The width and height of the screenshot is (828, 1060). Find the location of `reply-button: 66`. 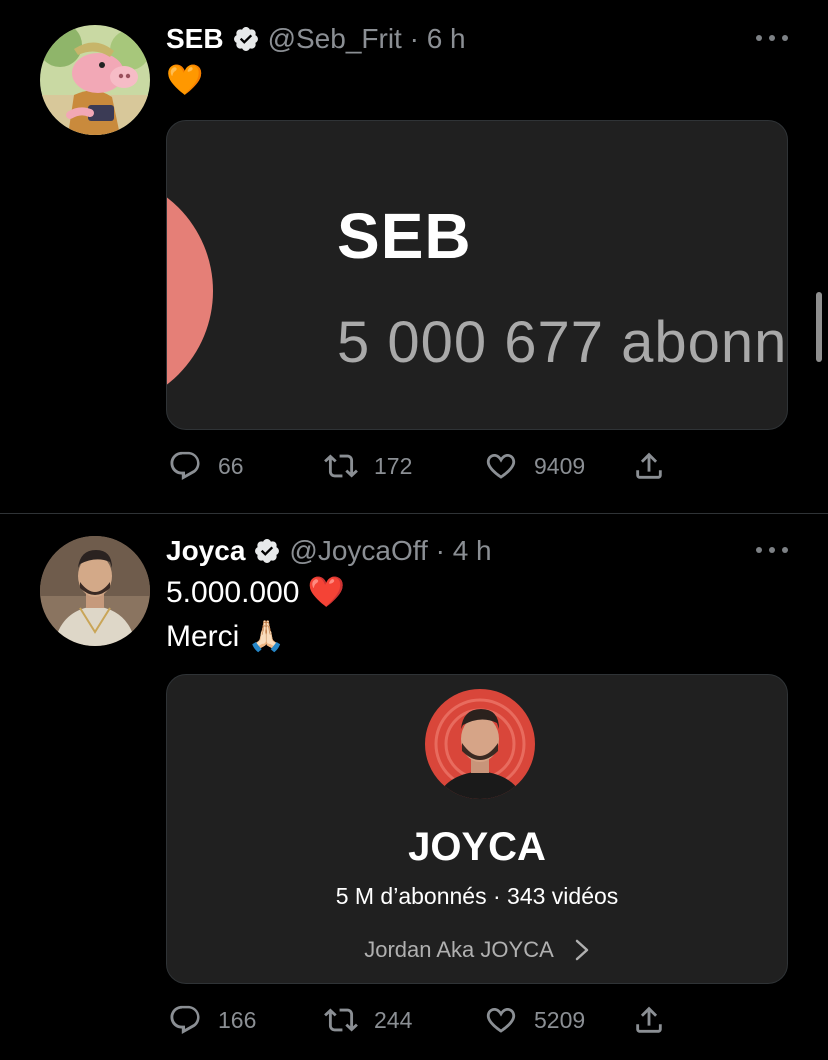

reply-button: 66 is located at coordinates (206, 466).